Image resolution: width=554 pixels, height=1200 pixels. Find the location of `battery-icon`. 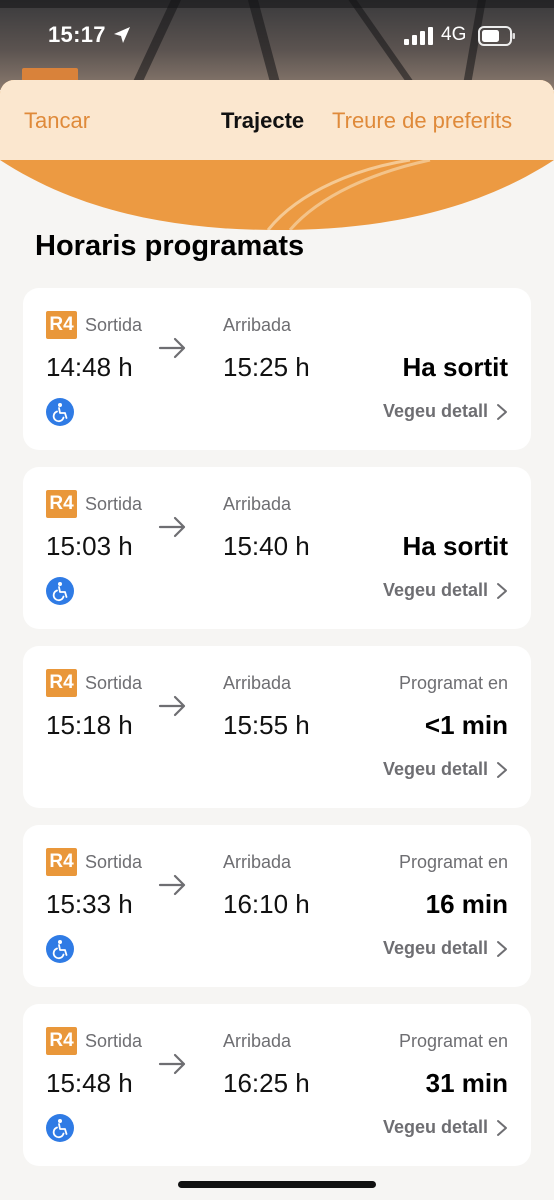

battery-icon is located at coordinates (496, 36).